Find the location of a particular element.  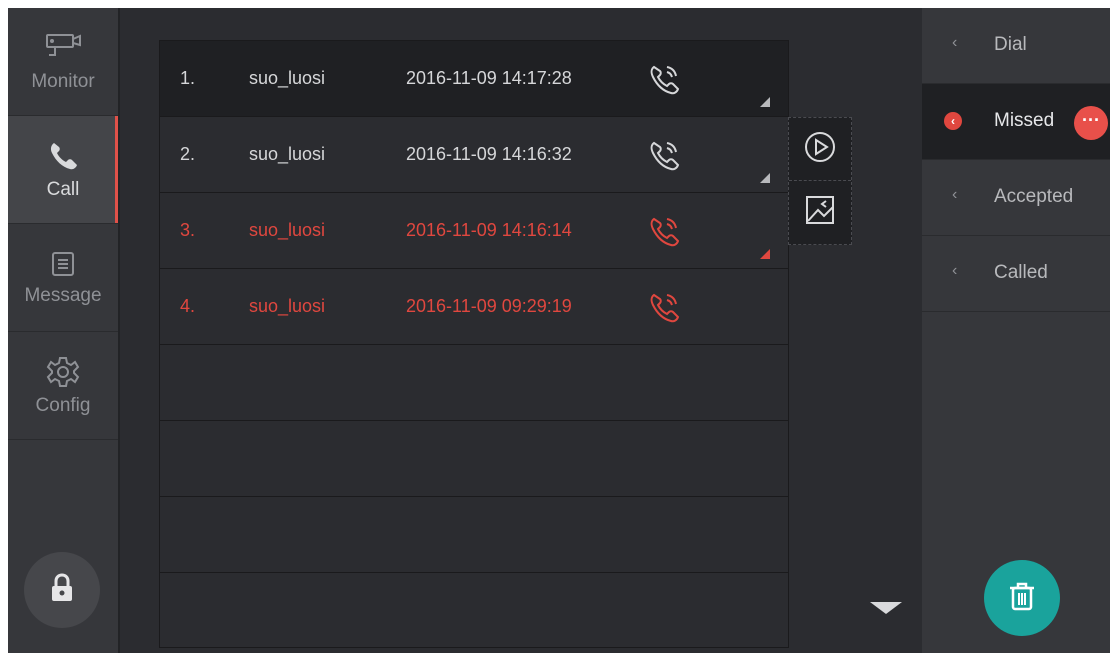

call-time: 2016-11-09 14:17:28 is located at coordinates (489, 78).